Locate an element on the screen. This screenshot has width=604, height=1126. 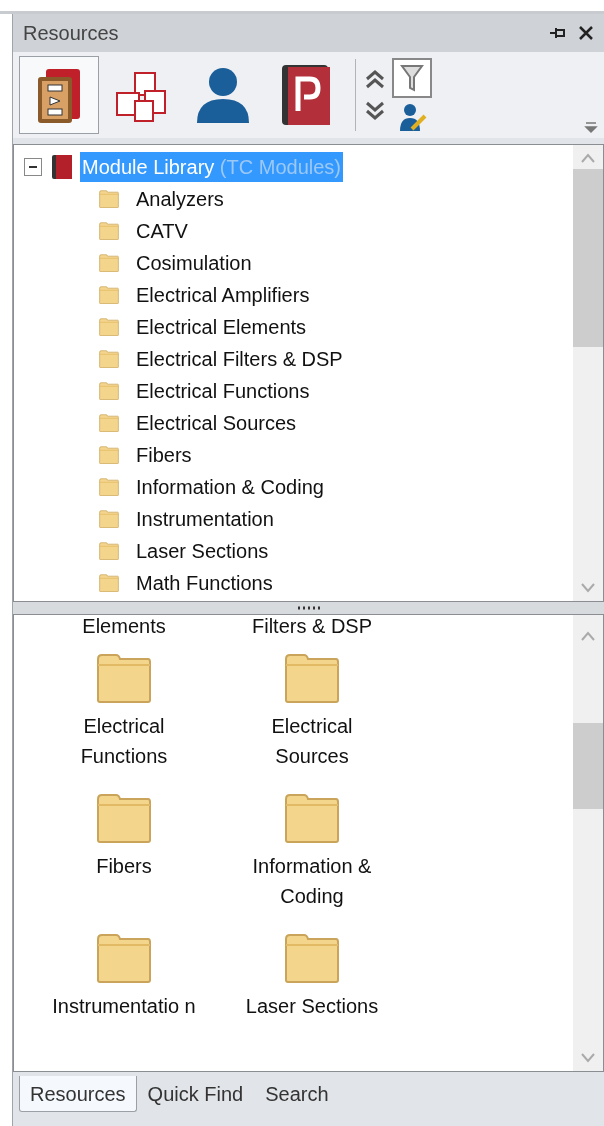
folder-item: Laser Sections is located at coordinates (312, 989).